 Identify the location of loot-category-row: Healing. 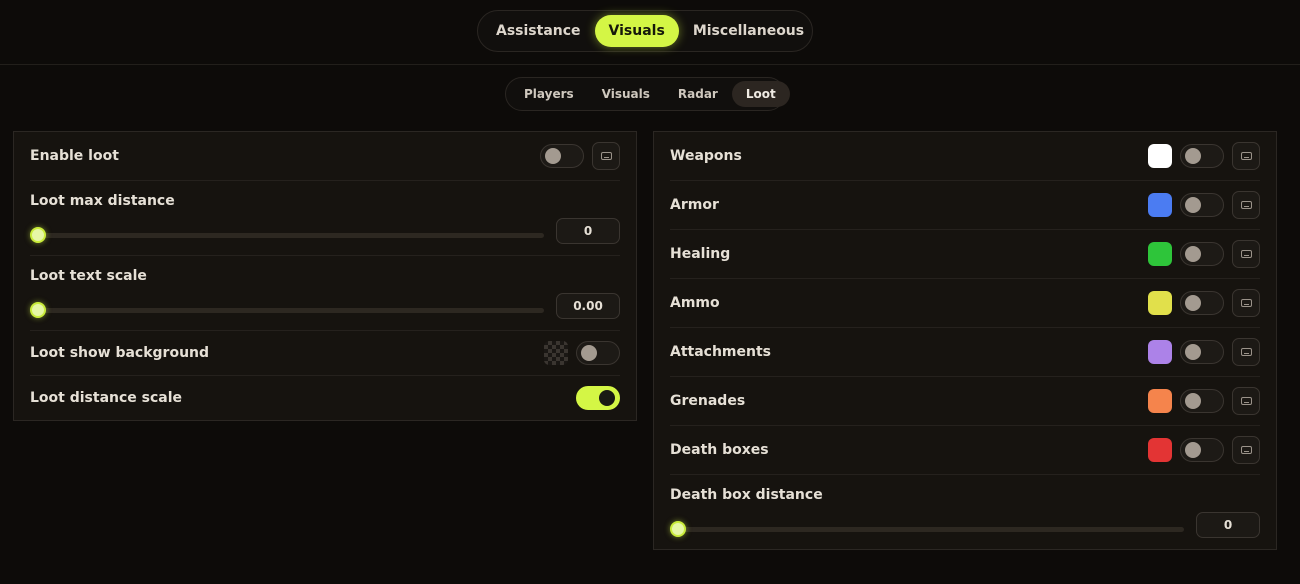
(965, 254).